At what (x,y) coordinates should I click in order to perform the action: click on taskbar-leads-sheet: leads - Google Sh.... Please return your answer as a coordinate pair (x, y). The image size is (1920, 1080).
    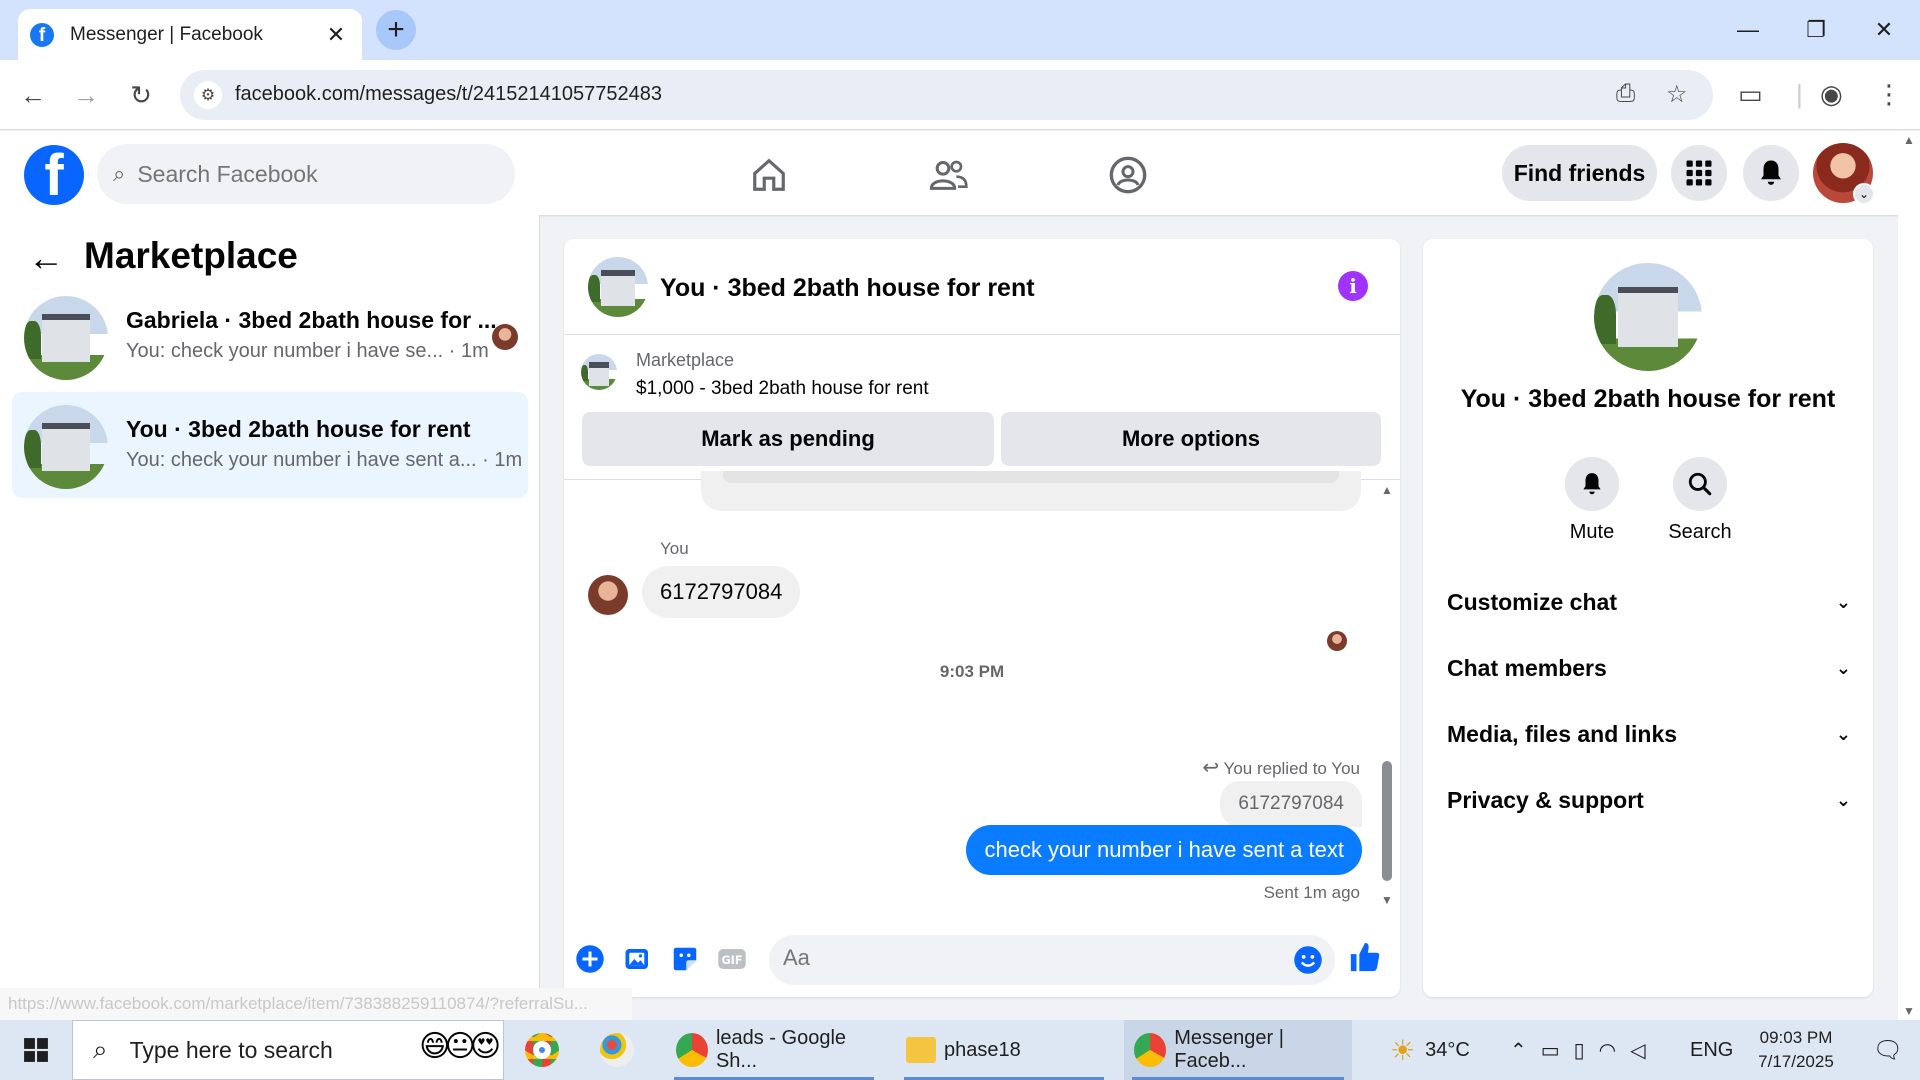
    Looking at the image, I should click on (774, 1050).